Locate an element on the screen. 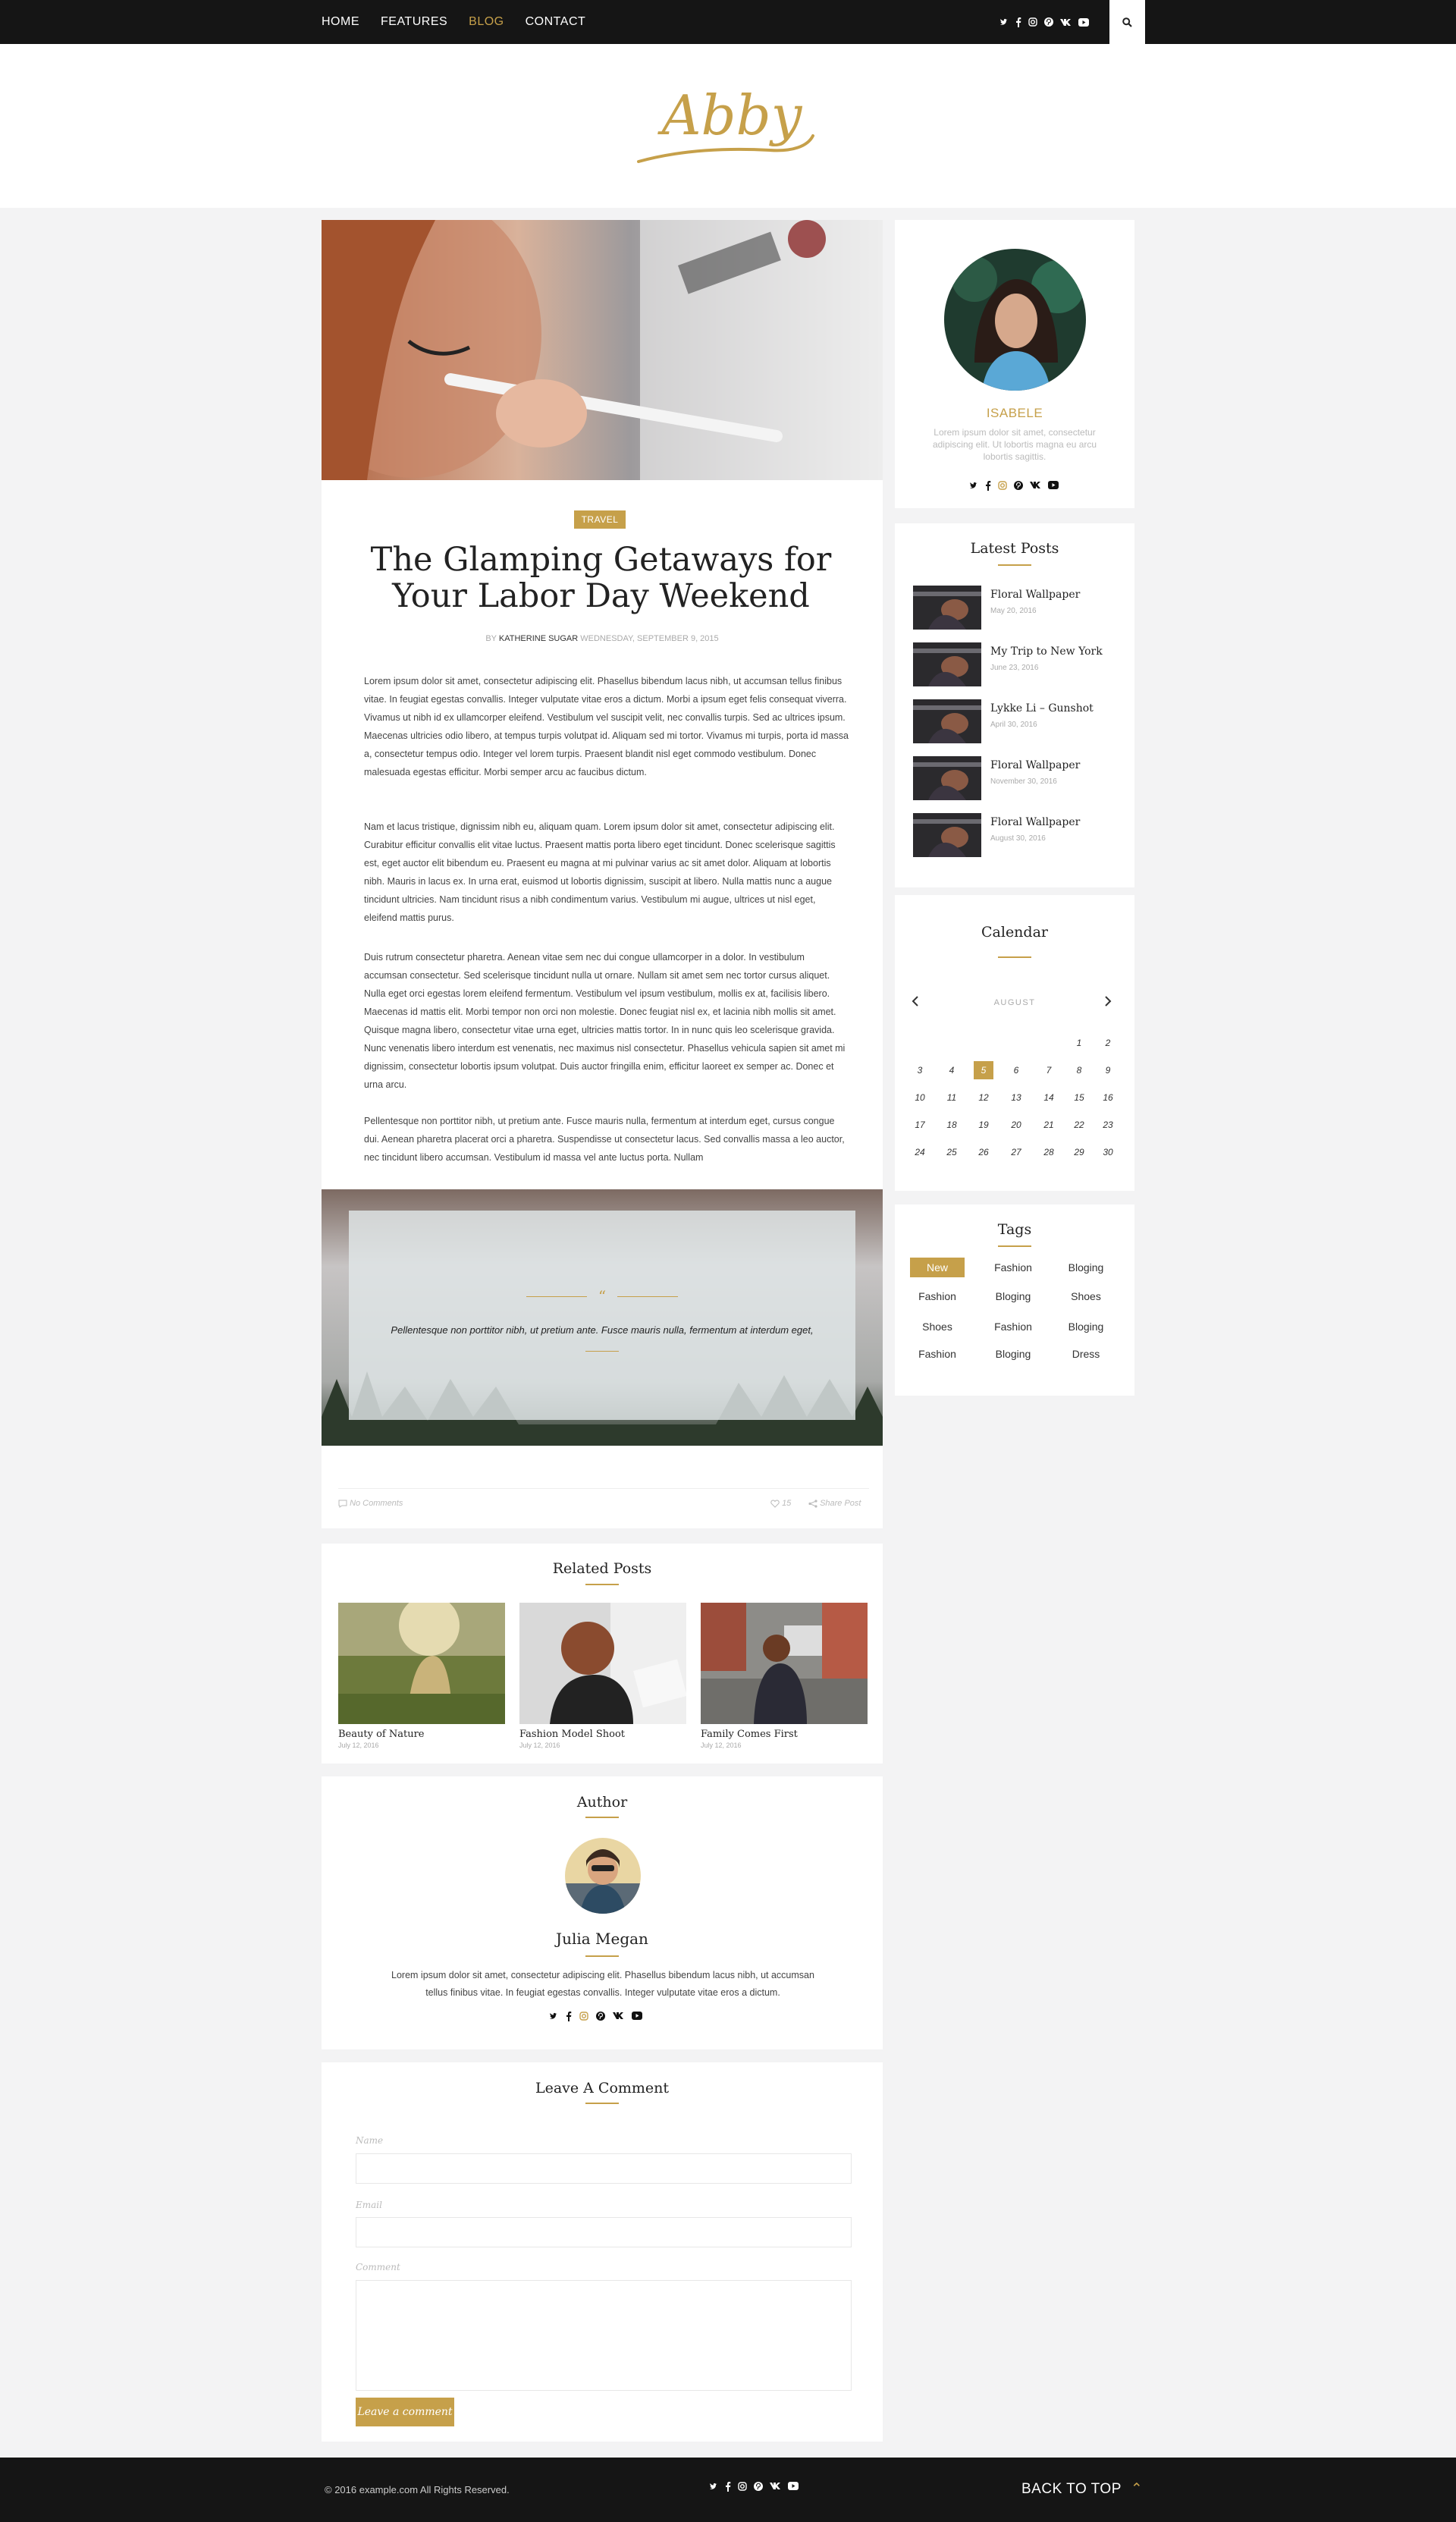  latest-post-item: Floral Wallpaper August 30, 2016 is located at coordinates (1015, 834).